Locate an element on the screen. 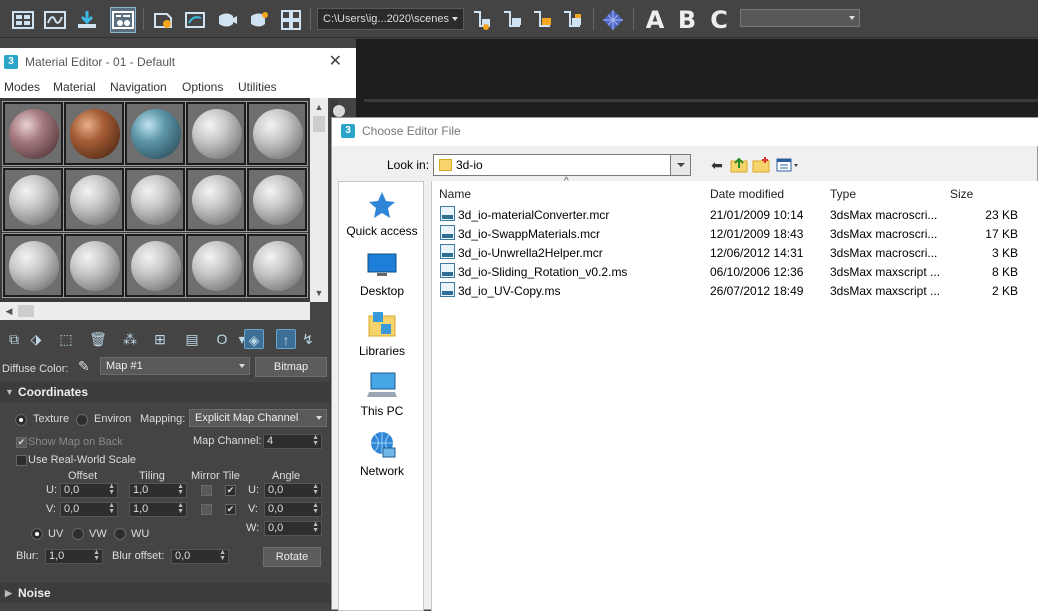 The image size is (1038, 611). project-settings-icon is located at coordinates (543, 20).